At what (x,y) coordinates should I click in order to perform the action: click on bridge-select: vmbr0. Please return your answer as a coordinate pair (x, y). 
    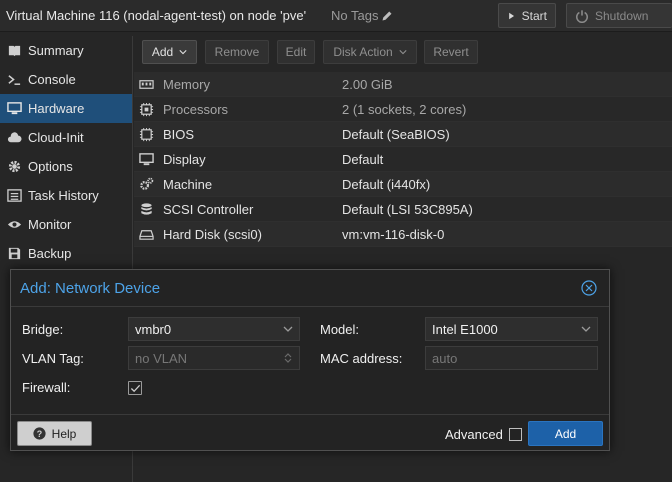
    Looking at the image, I should click on (214, 329).